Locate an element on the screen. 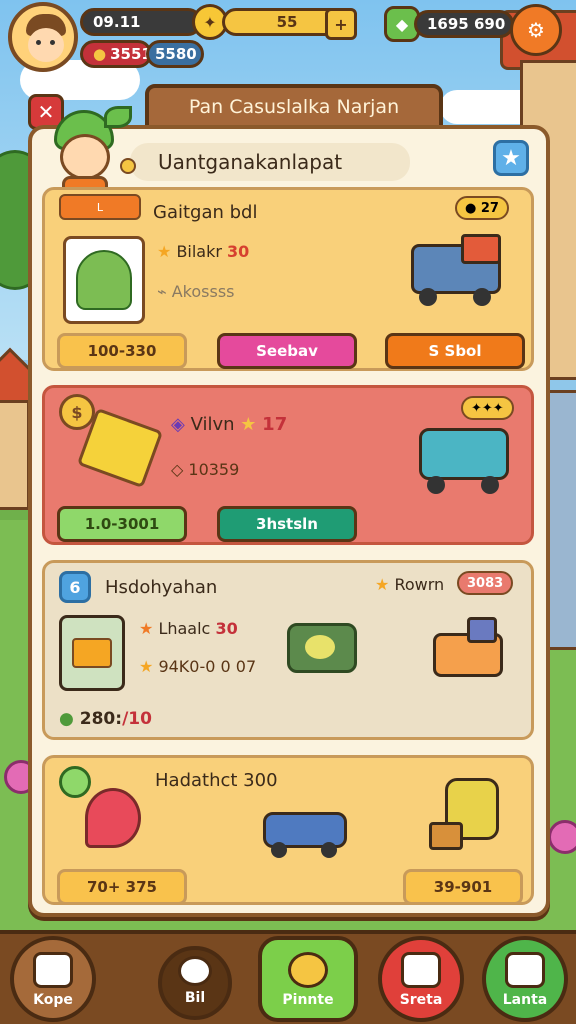 The image size is (576, 1024). favorite-star-button: ★ is located at coordinates (511, 158).